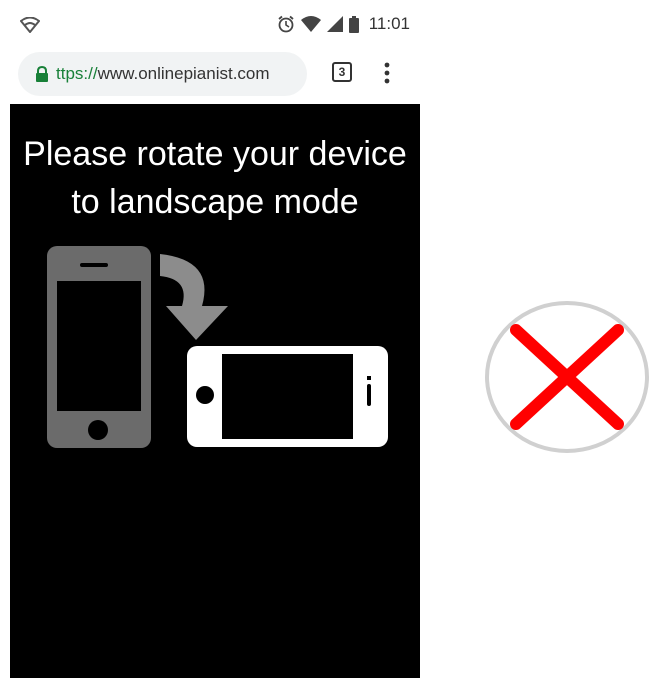 This screenshot has height=682, width=663. Describe the element at coordinates (342, 72) in the screenshot. I see `tab-switcher-button: 3` at that location.